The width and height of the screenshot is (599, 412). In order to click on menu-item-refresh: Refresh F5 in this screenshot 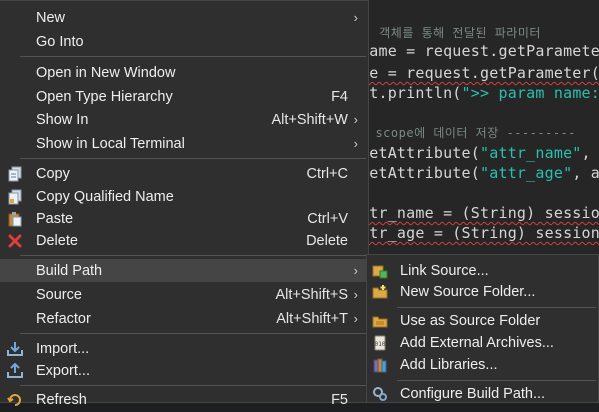, I will do `click(184, 399)`.